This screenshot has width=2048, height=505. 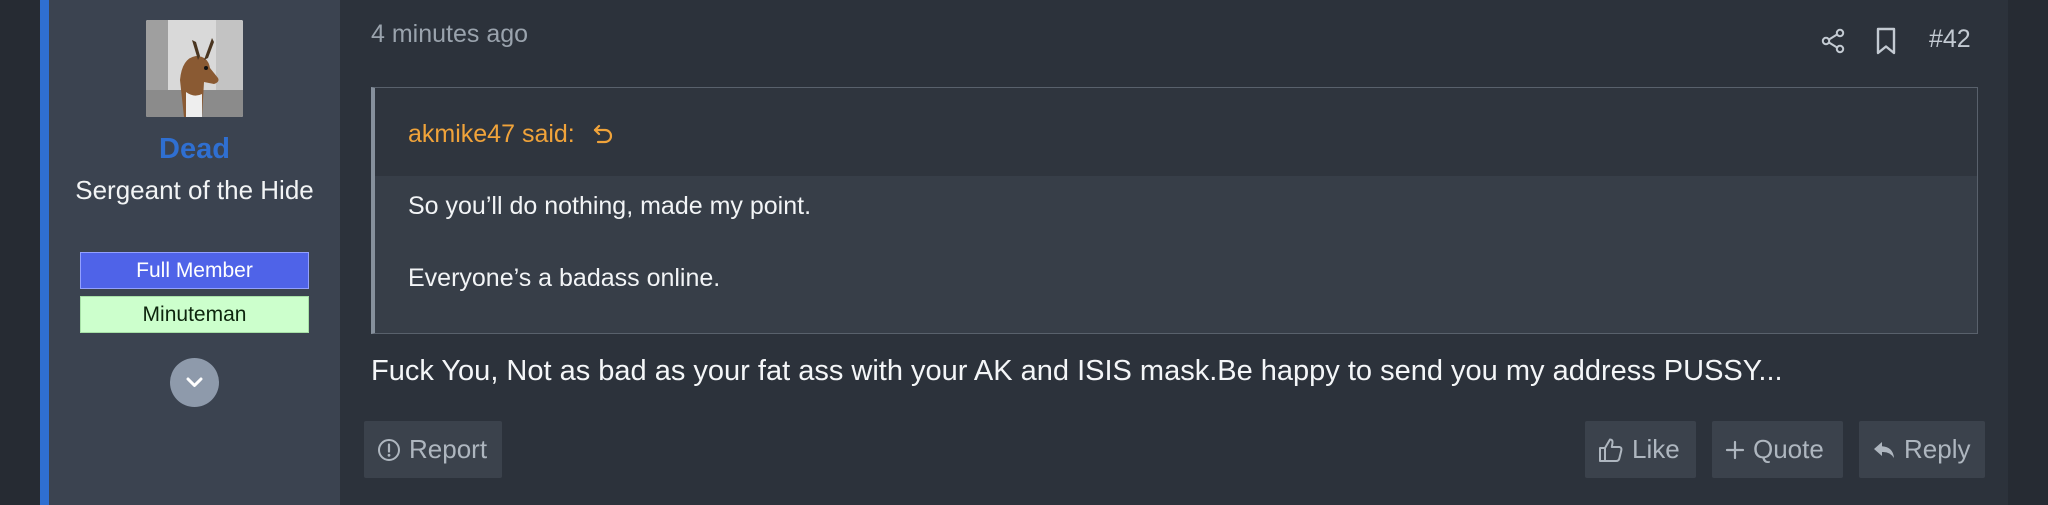 What do you see at coordinates (1735, 449) in the screenshot?
I see `plus-icon` at bounding box center [1735, 449].